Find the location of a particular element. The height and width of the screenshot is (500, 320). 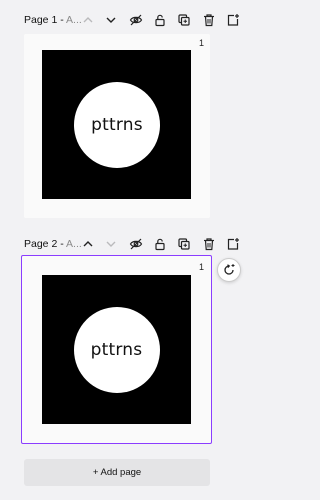

refresh-sparkle-button is located at coordinates (229, 270).